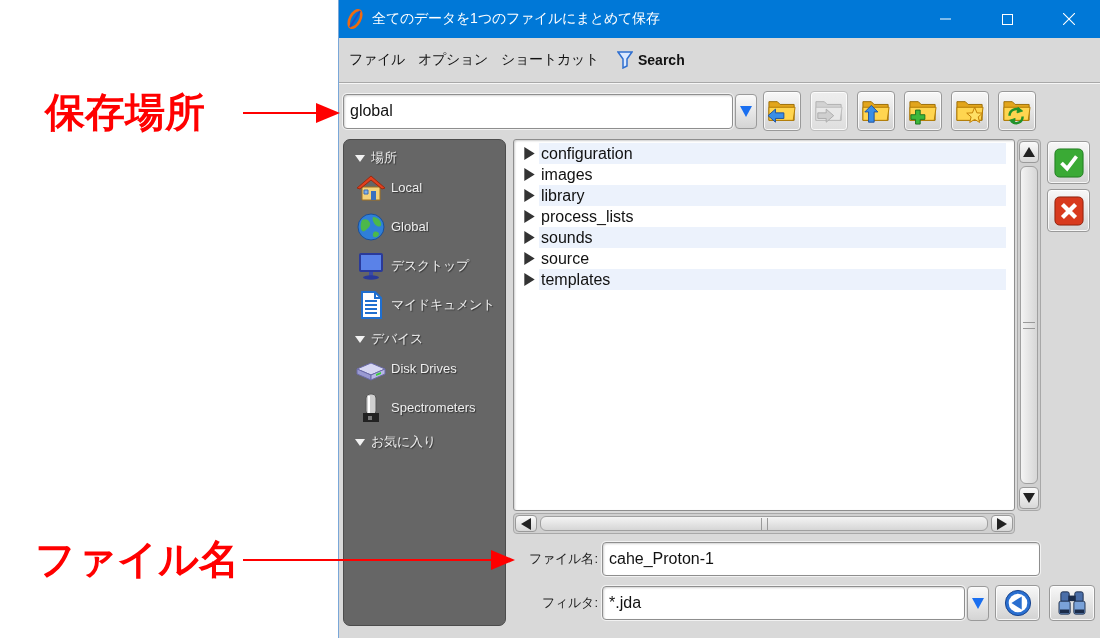 Image resolution: width=1100 pixels, height=638 pixels. I want to click on sidebar-item: デスクトップ, so click(412, 265).